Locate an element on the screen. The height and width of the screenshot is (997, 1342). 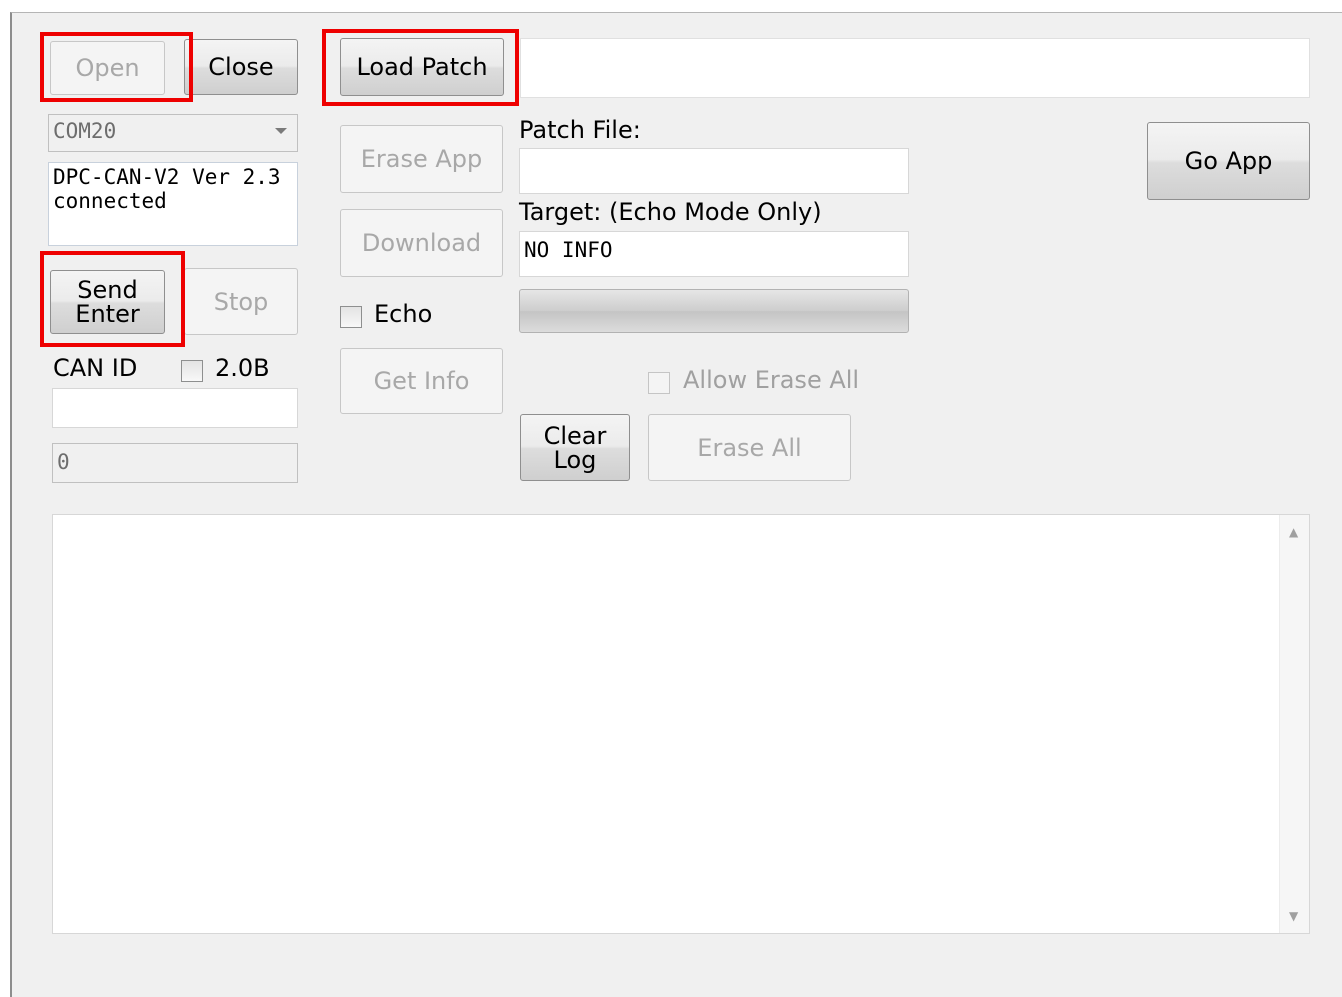
can-id-label: CAN ID is located at coordinates (95, 368).